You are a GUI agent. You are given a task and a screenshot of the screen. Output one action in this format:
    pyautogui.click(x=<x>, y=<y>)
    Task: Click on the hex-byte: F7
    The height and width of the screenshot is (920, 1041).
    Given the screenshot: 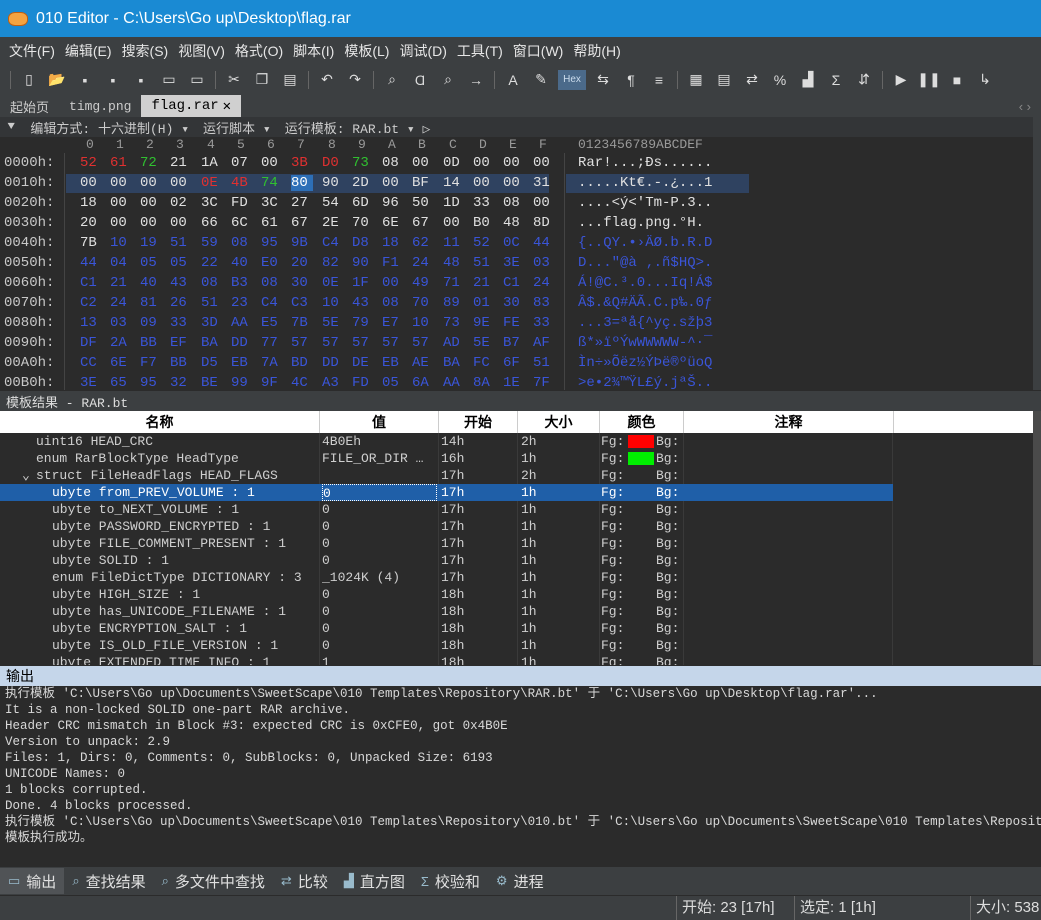 What is the action you would take?
    pyautogui.click(x=155, y=363)
    